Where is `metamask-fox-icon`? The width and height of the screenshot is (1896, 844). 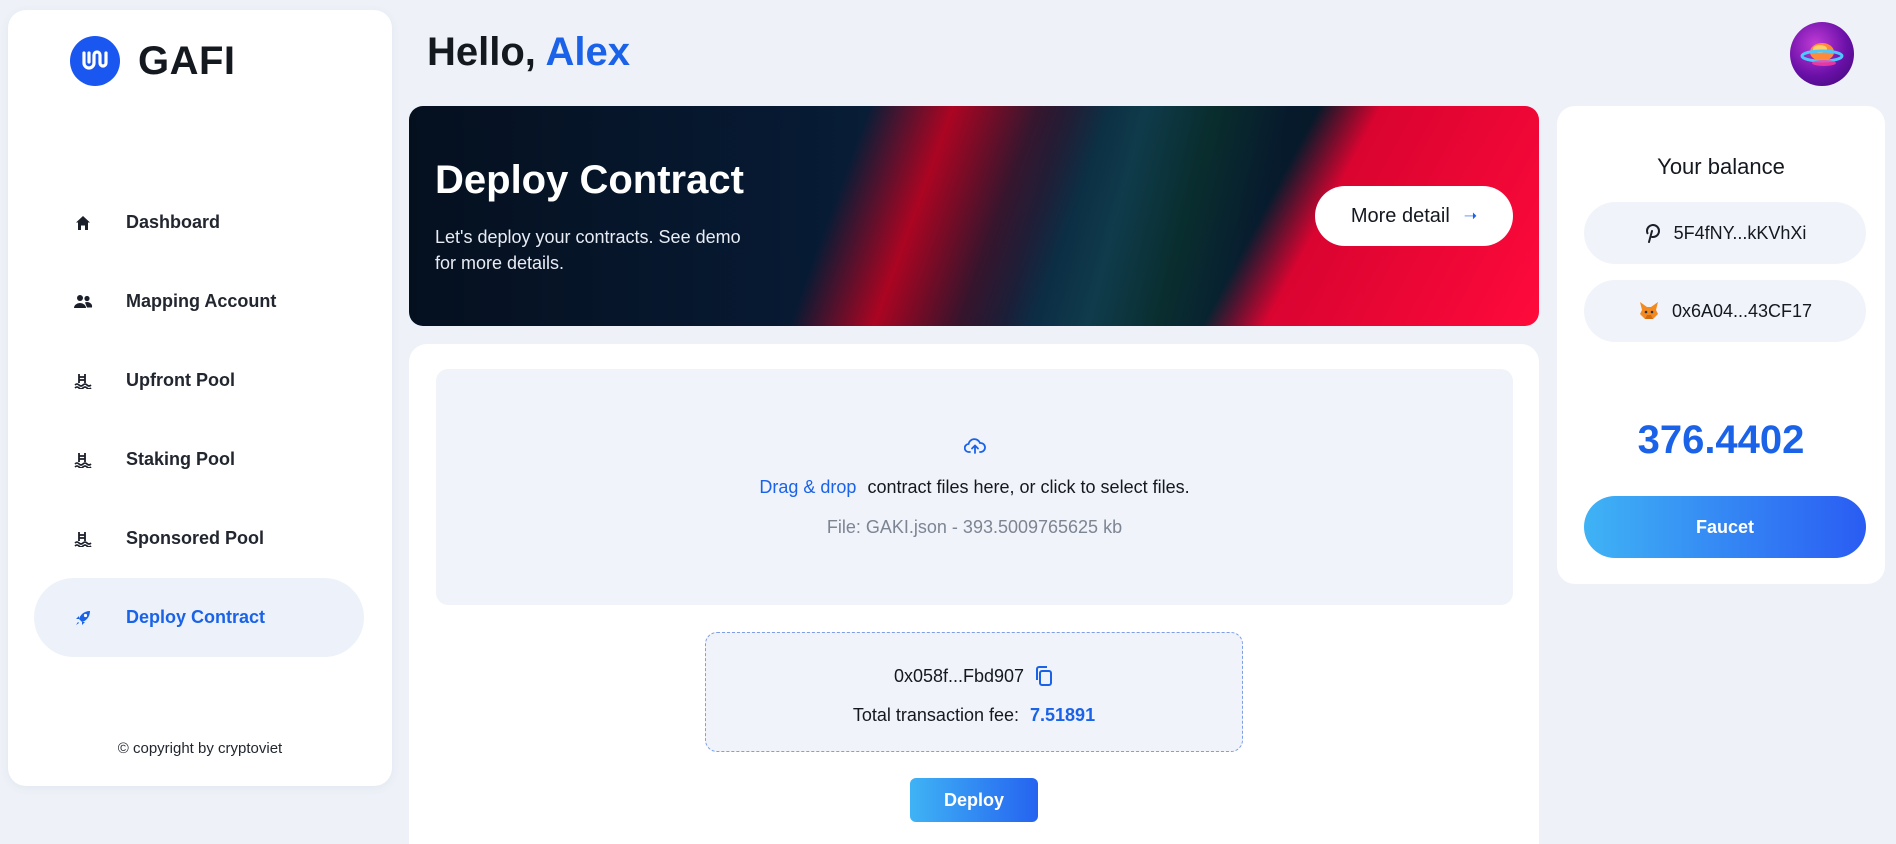 metamask-fox-icon is located at coordinates (1648, 310).